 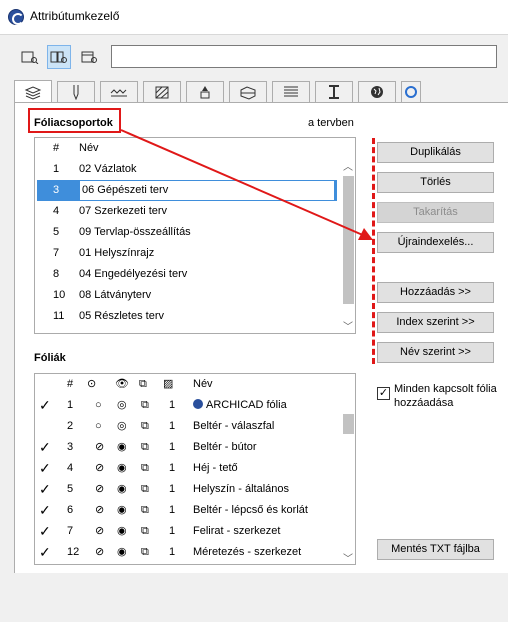 I want to click on tab-zones, so click(x=334, y=91).